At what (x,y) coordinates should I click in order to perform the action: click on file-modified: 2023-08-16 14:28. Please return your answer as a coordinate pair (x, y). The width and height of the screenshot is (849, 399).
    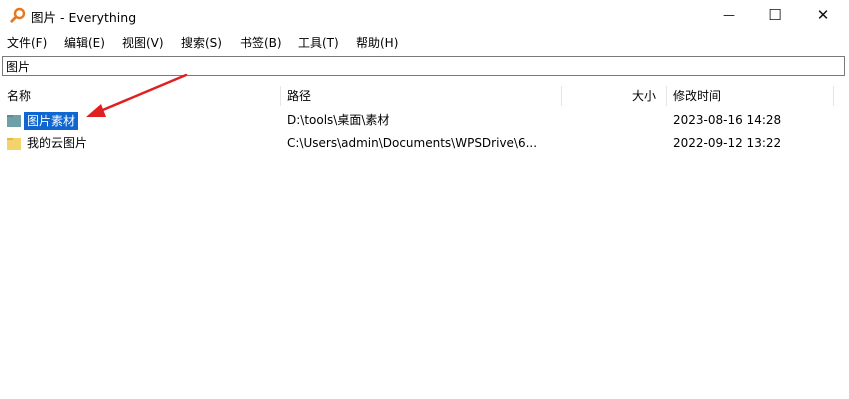
    Looking at the image, I should click on (727, 120).